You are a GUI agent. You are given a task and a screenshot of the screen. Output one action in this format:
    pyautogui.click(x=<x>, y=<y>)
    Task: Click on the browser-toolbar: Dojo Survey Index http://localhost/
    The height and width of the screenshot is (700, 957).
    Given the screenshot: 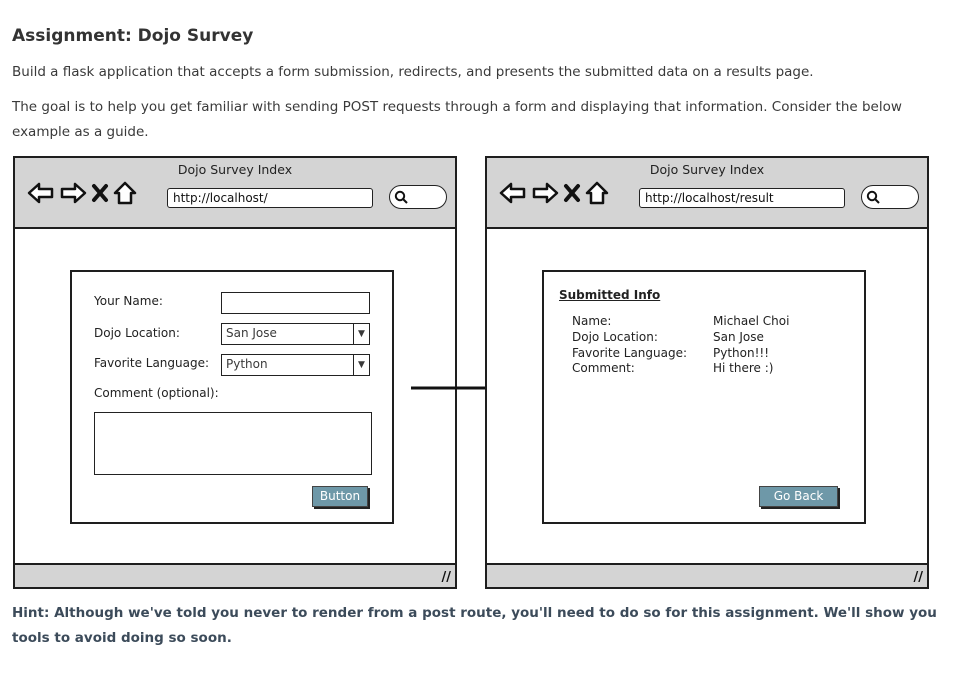 What is the action you would take?
    pyautogui.click(x=235, y=193)
    